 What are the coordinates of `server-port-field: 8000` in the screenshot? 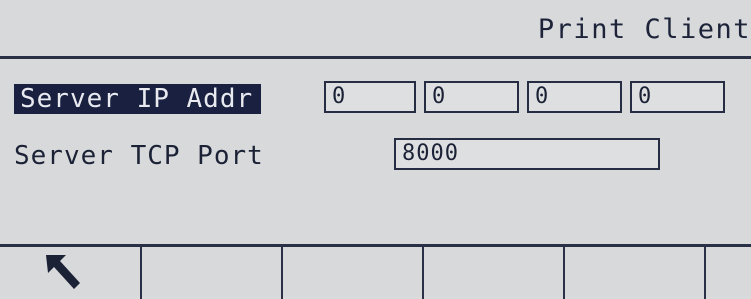 It's located at (527, 154).